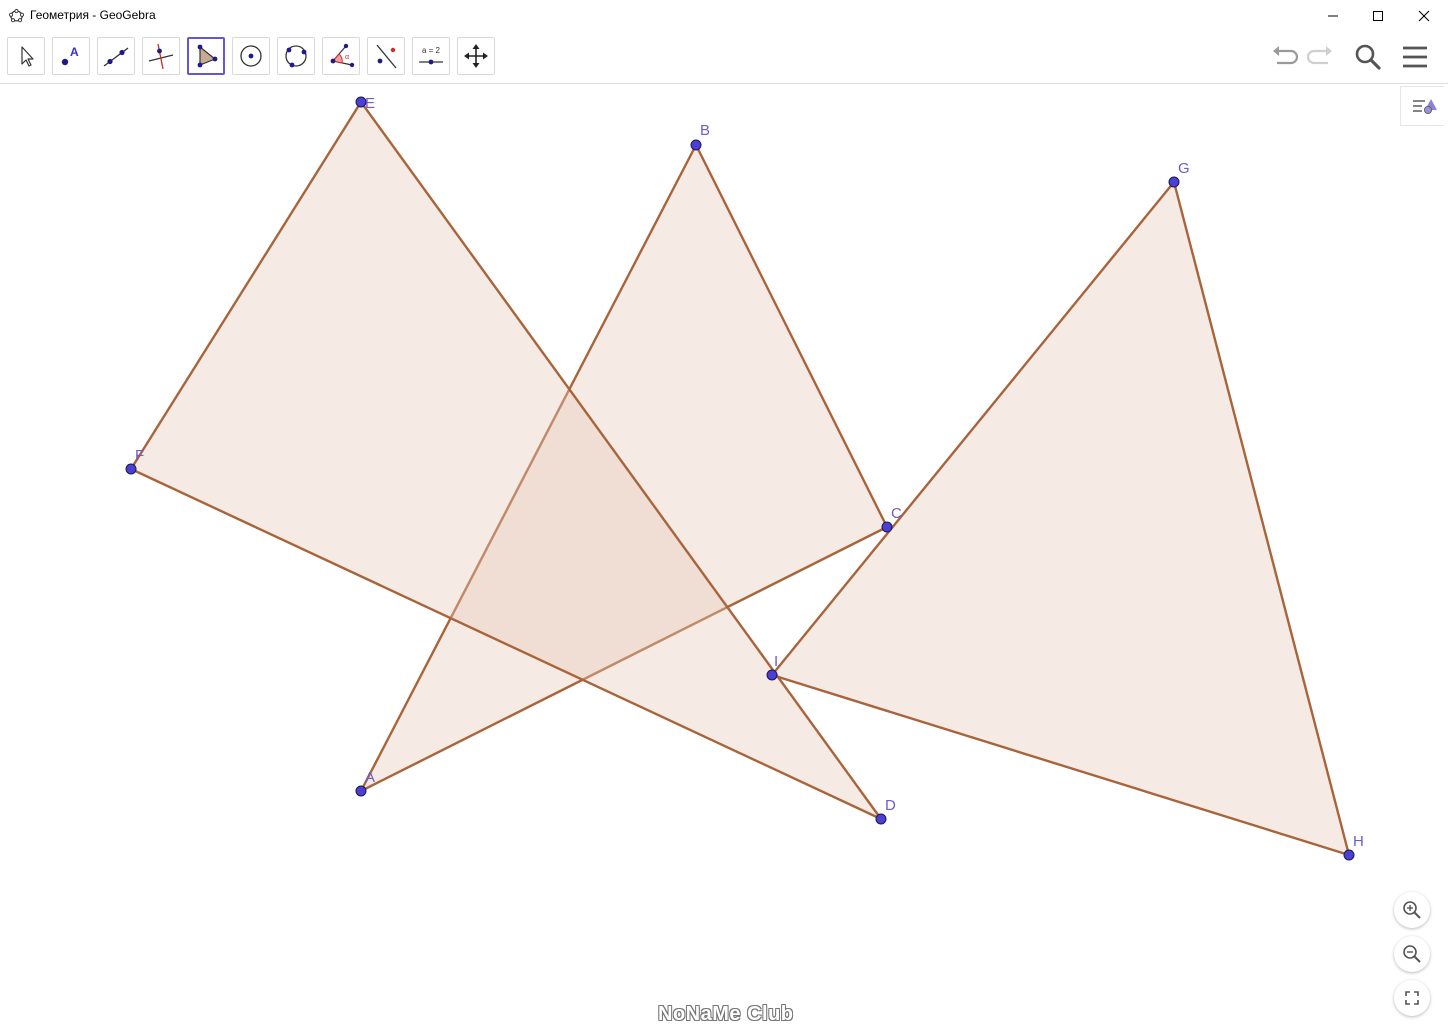 The height and width of the screenshot is (1033, 1448). I want to click on point-label-C: C, so click(896, 513).